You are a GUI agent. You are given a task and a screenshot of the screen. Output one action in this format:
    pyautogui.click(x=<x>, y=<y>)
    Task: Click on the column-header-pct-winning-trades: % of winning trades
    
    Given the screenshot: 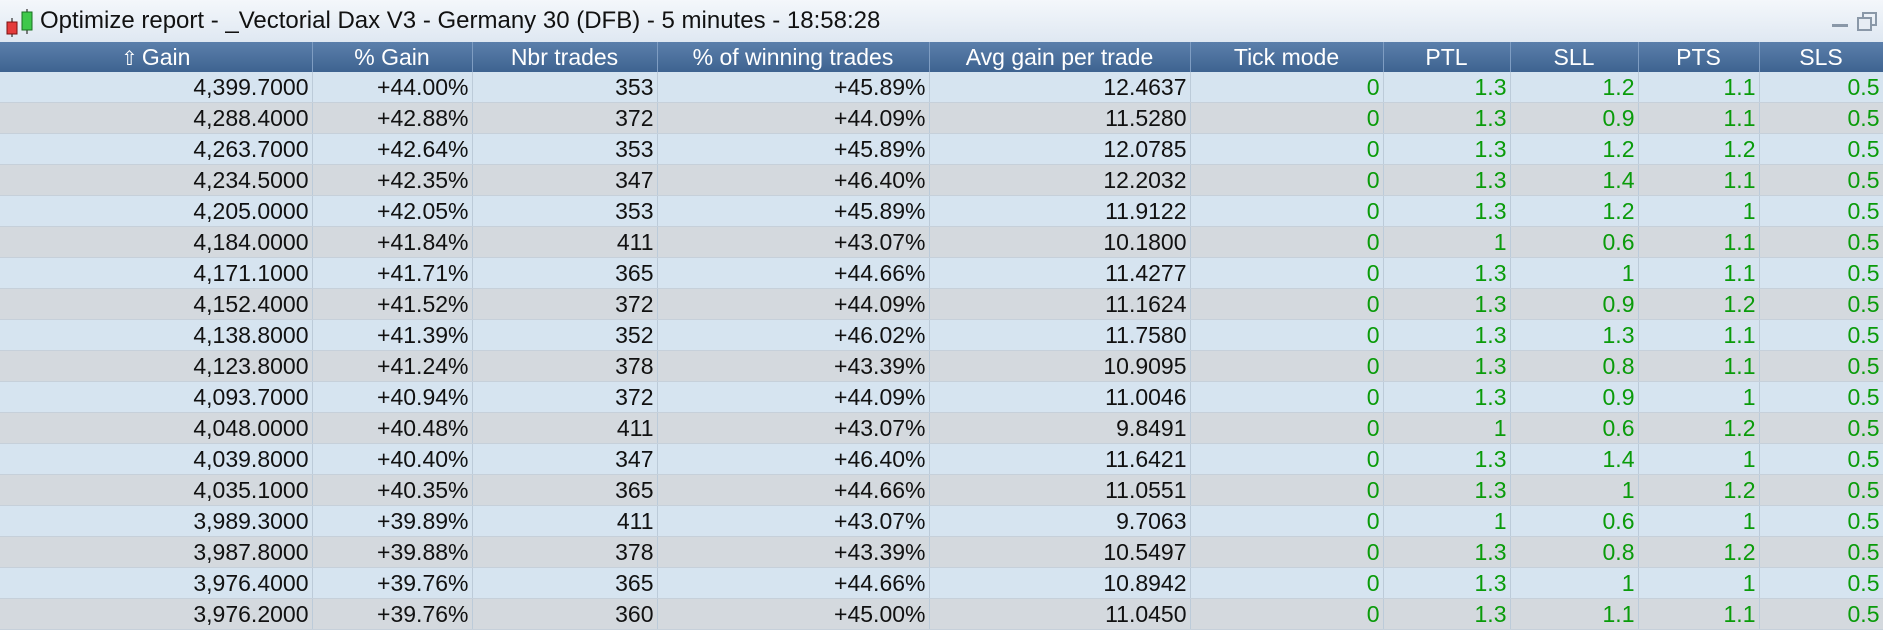 What is the action you would take?
    pyautogui.click(x=793, y=57)
    